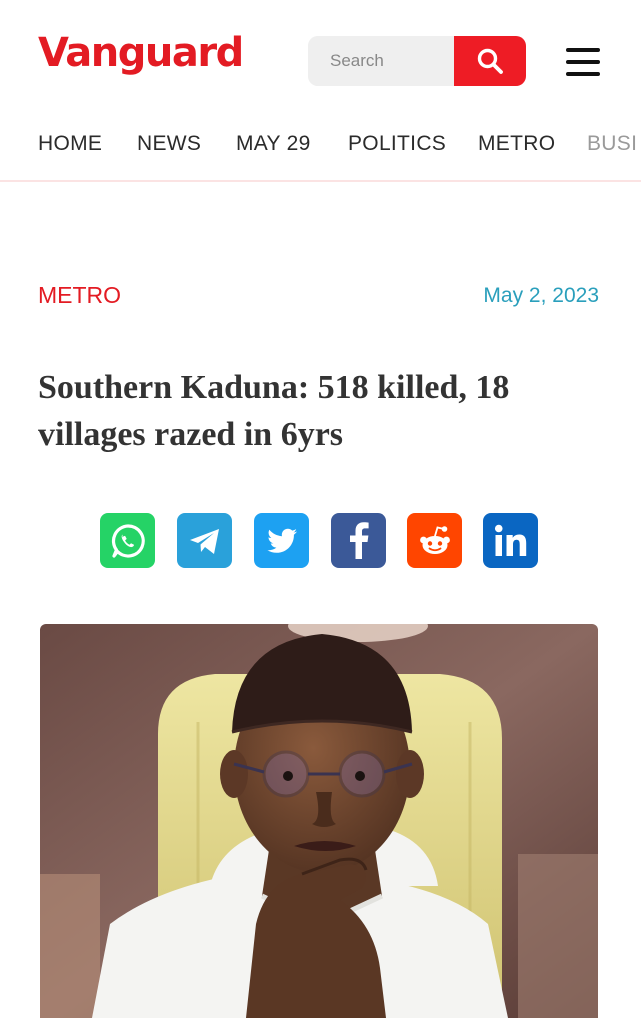 Image resolution: width=641 pixels, height=1018 pixels. I want to click on nav-item-home: HOME, so click(70, 144).